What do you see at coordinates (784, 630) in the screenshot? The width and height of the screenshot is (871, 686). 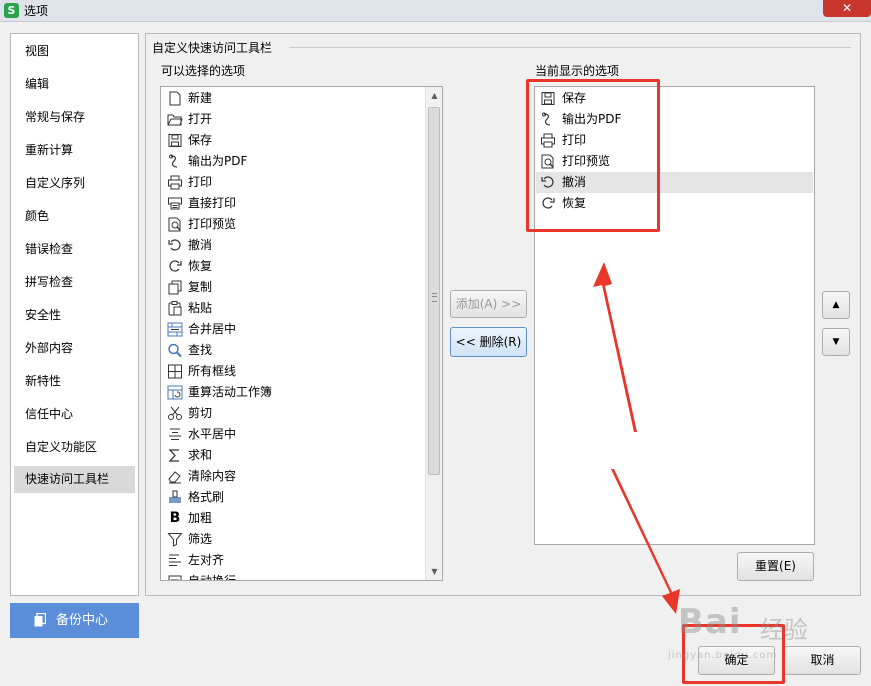 I see `watermark-text: 经验` at bounding box center [784, 630].